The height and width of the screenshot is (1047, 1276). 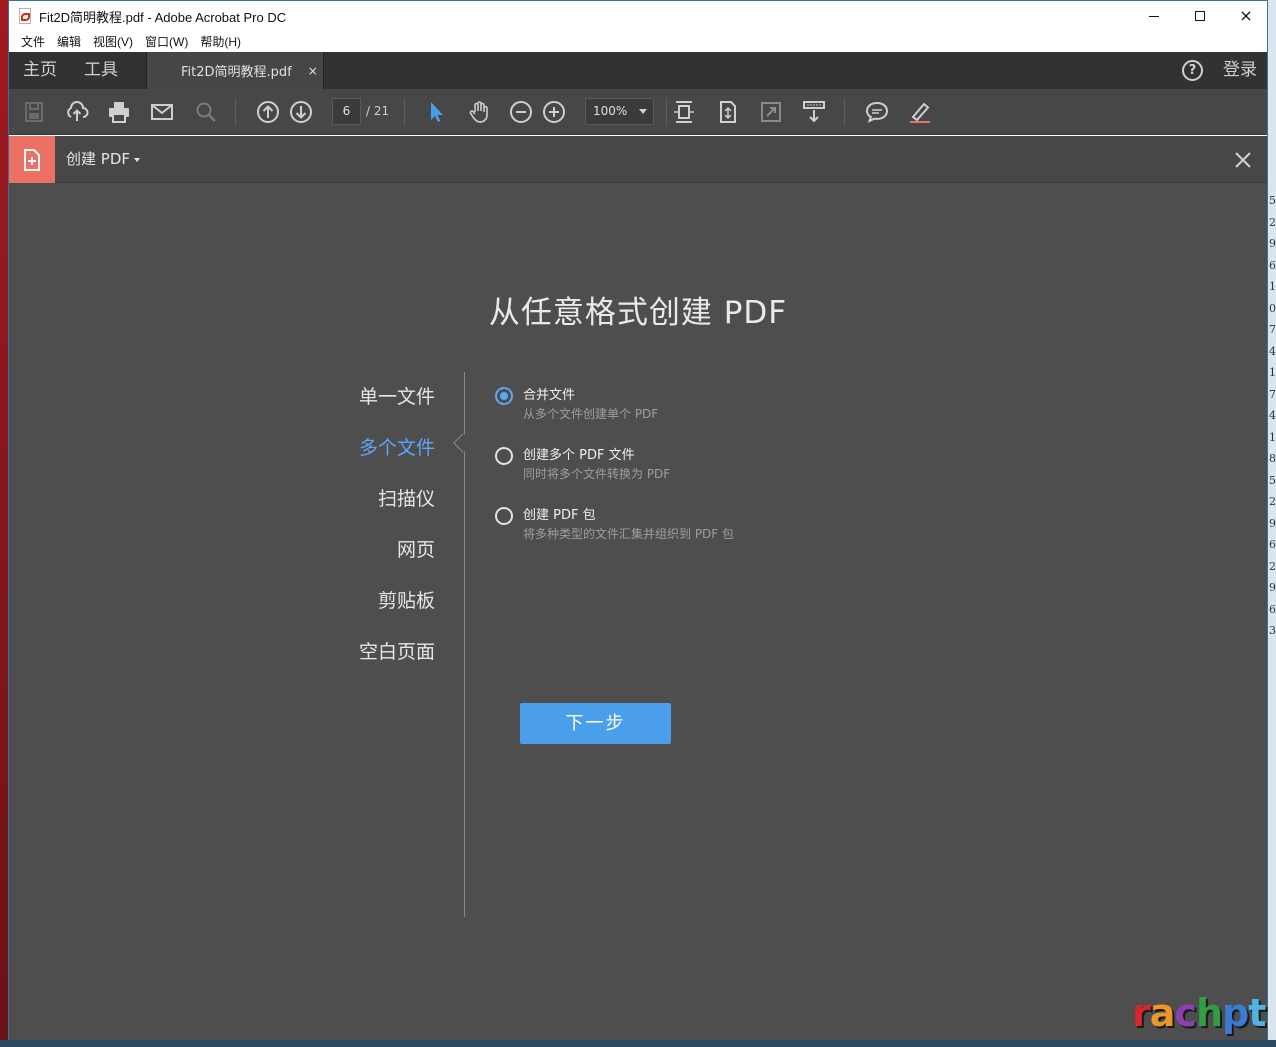 What do you see at coordinates (643, 111) in the screenshot?
I see `chevron-down-icon` at bounding box center [643, 111].